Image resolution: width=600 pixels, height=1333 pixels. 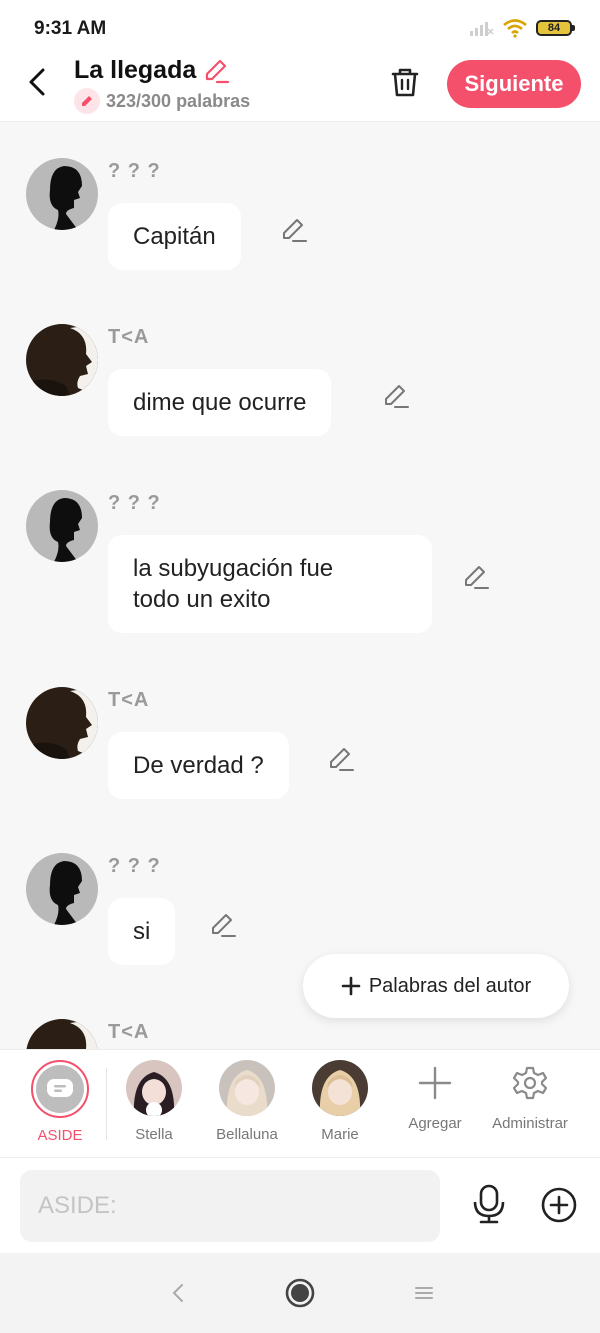 I want to click on plus-circle-icon, so click(x=559, y=1205).